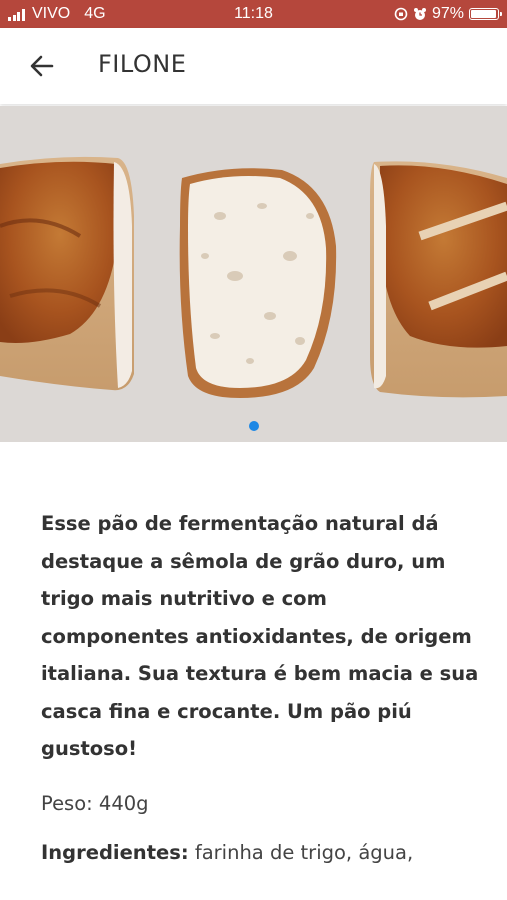 Image resolution: width=507 pixels, height=900 pixels. I want to click on carousel-pagination, so click(253, 428).